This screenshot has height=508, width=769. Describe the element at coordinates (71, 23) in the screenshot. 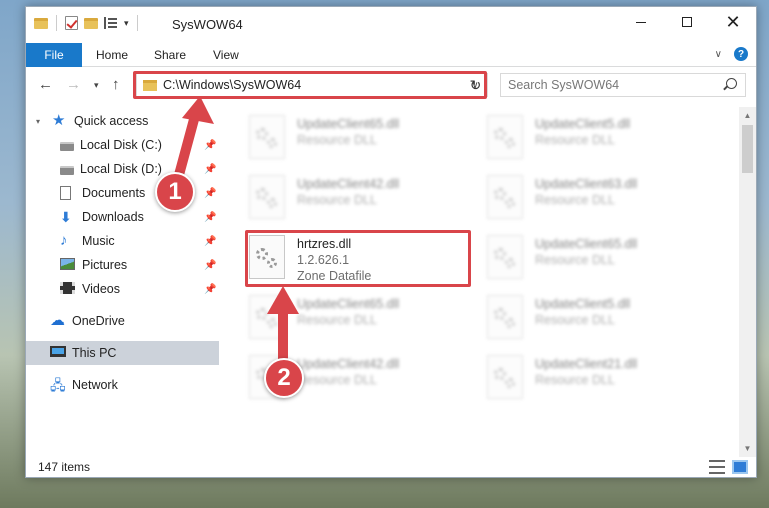

I see `properties-check-icon` at that location.